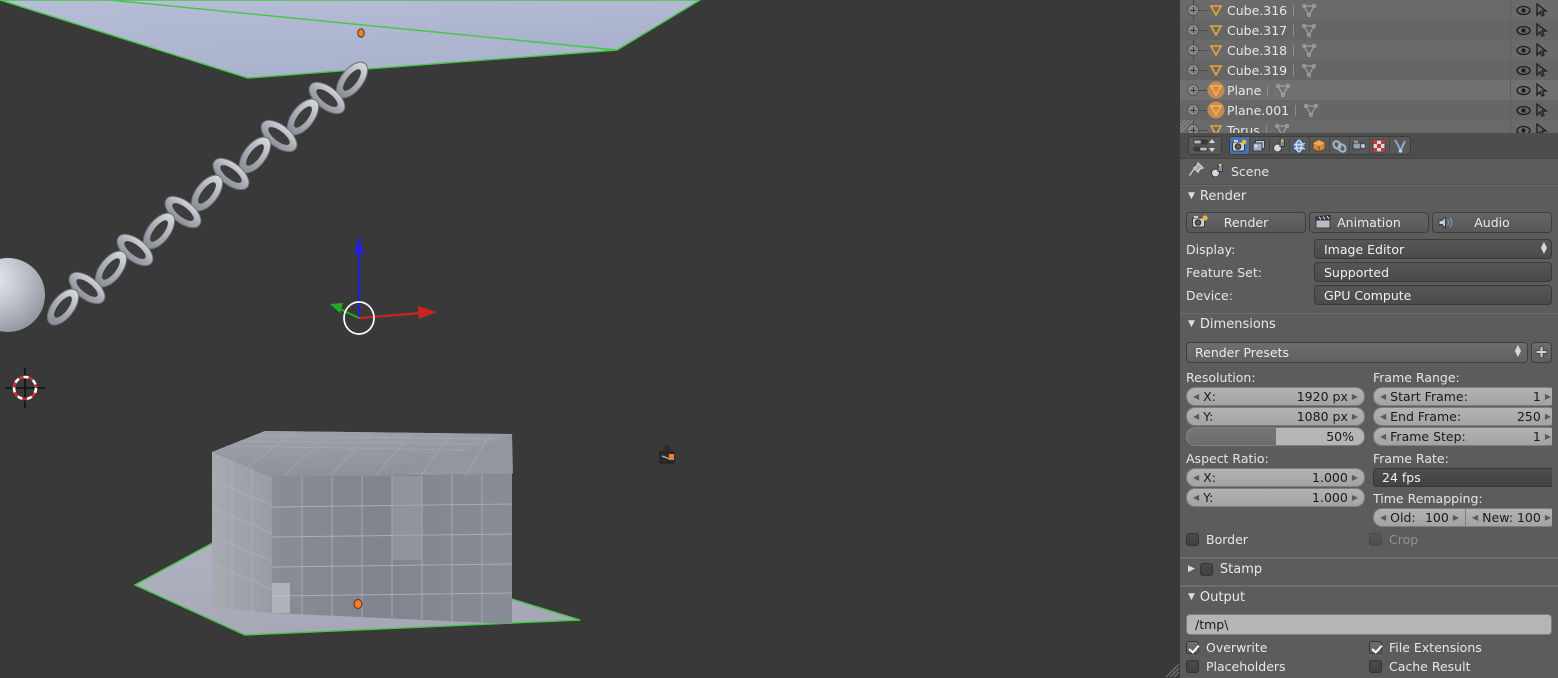 Image resolution: width=1558 pixels, height=678 pixels. Describe the element at coordinates (1216, 90) in the screenshot. I see `mesh-object-icon` at that location.